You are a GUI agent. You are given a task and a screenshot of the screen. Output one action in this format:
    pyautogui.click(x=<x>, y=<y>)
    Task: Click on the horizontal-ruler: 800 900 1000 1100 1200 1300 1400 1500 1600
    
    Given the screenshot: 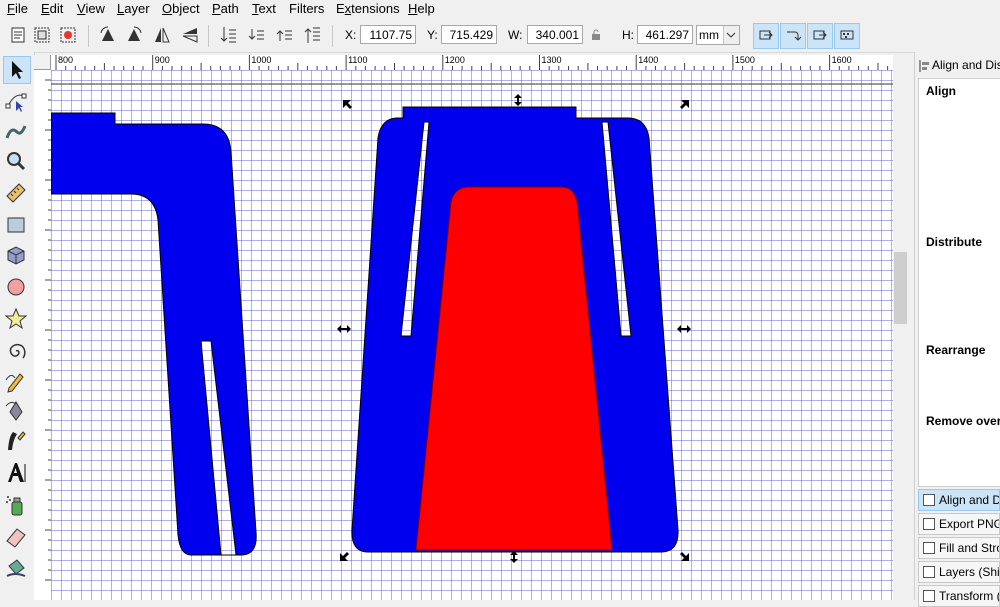 What is the action you would take?
    pyautogui.click(x=472, y=63)
    